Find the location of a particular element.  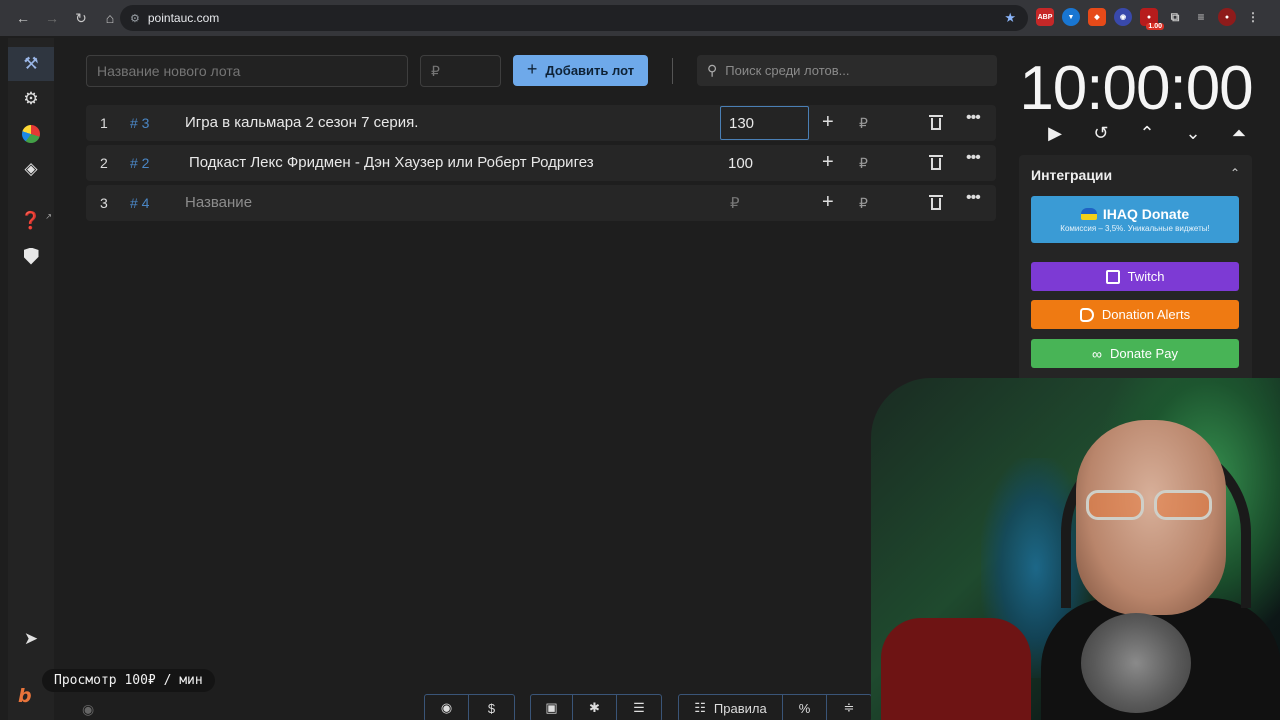

new-lot-price-input is located at coordinates (460, 71).